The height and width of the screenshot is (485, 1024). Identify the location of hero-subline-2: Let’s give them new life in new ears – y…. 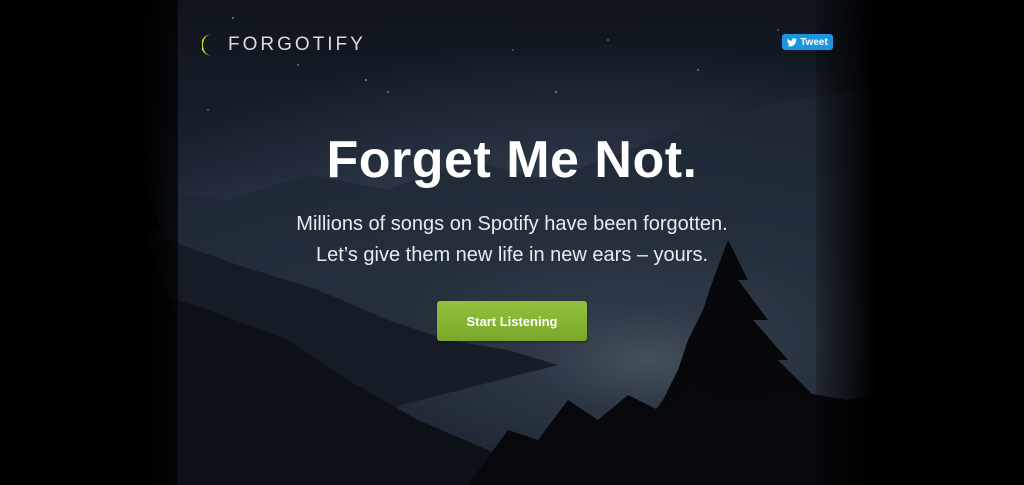
(512, 255).